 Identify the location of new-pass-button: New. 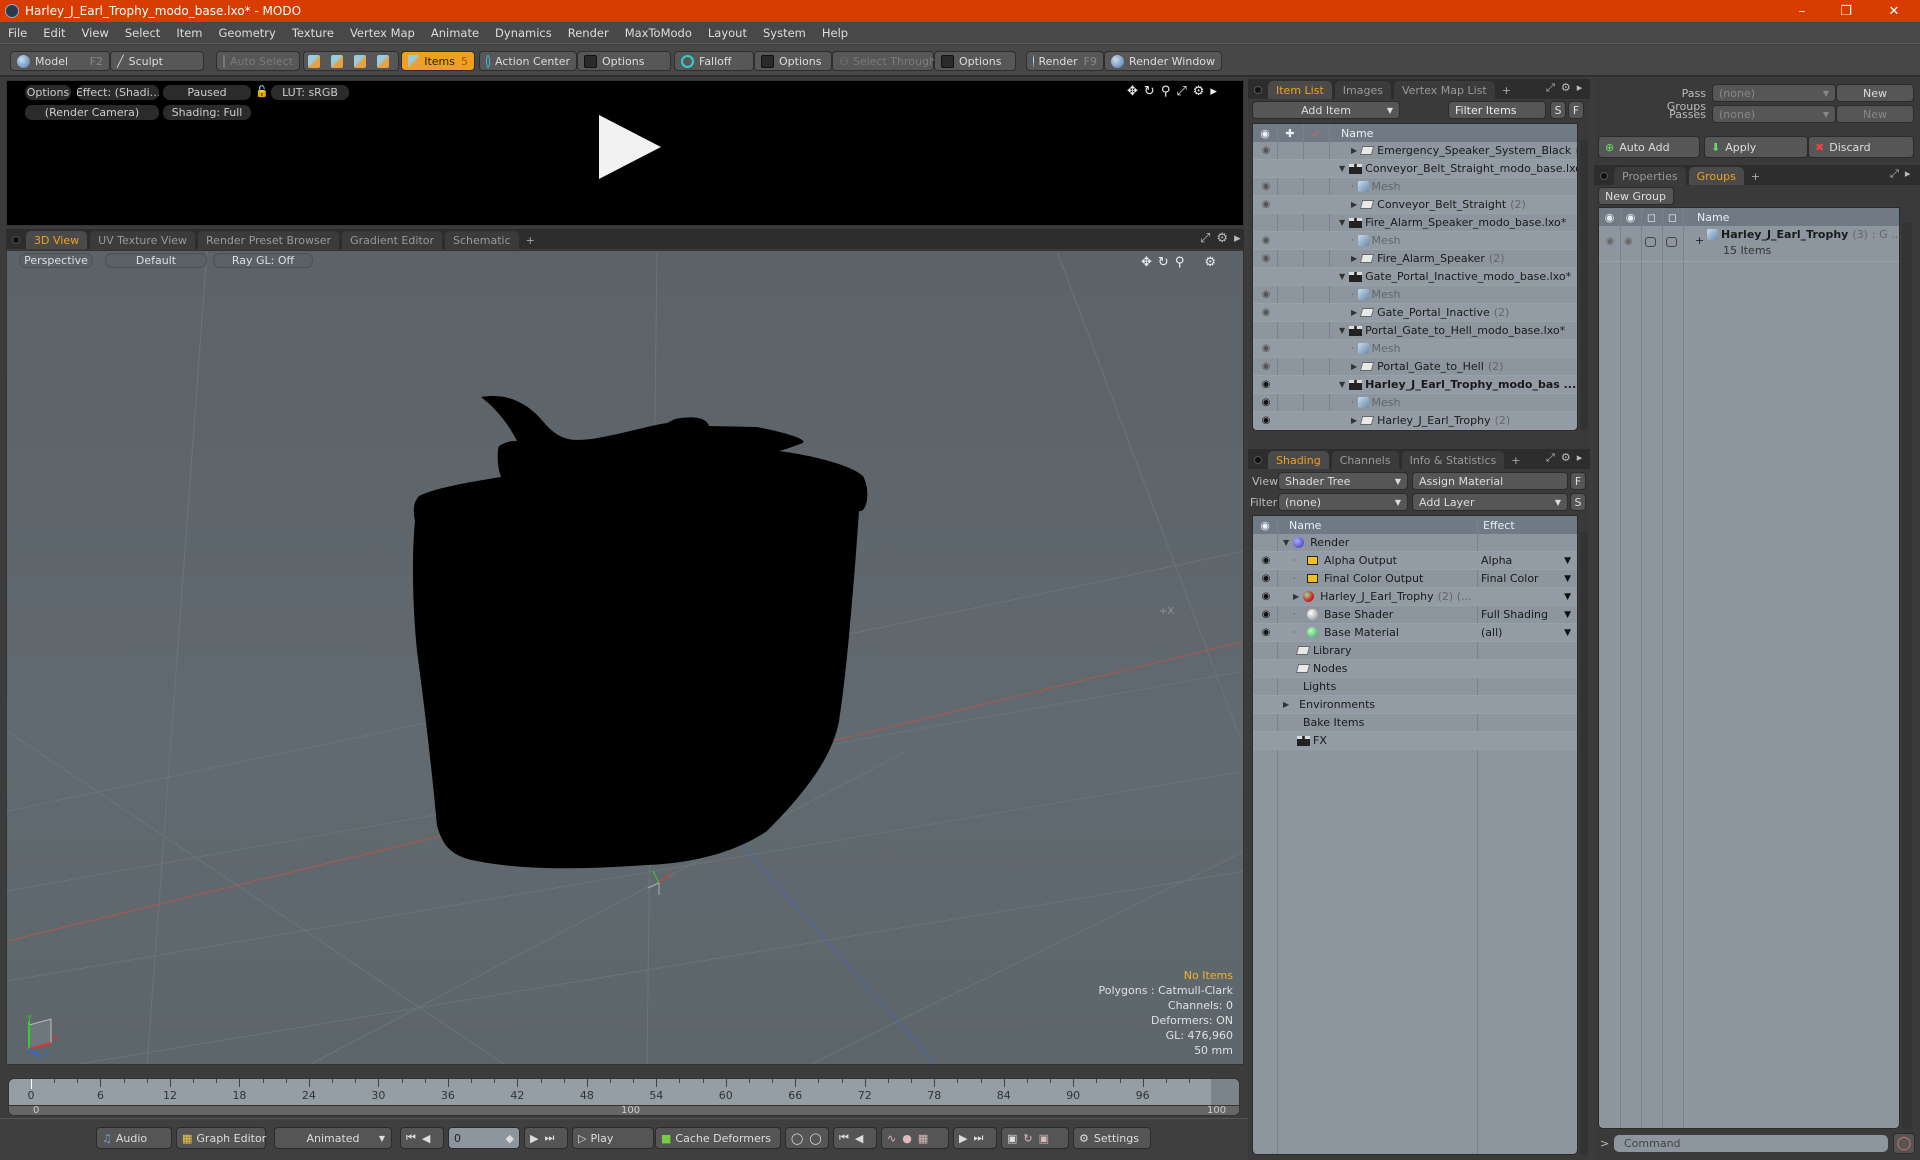
(1875, 114).